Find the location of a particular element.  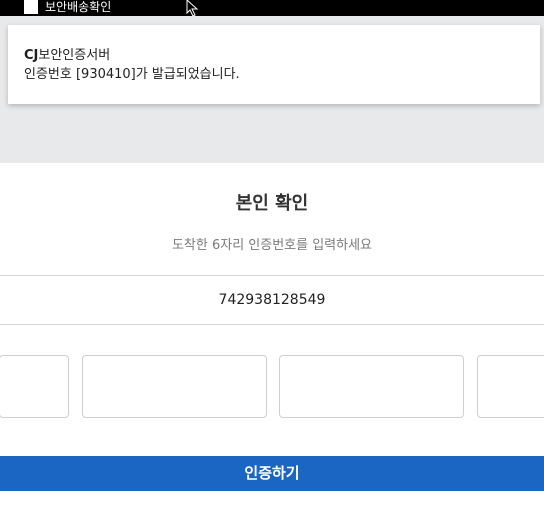

notification-sender-brand: CJ is located at coordinates (31, 55).